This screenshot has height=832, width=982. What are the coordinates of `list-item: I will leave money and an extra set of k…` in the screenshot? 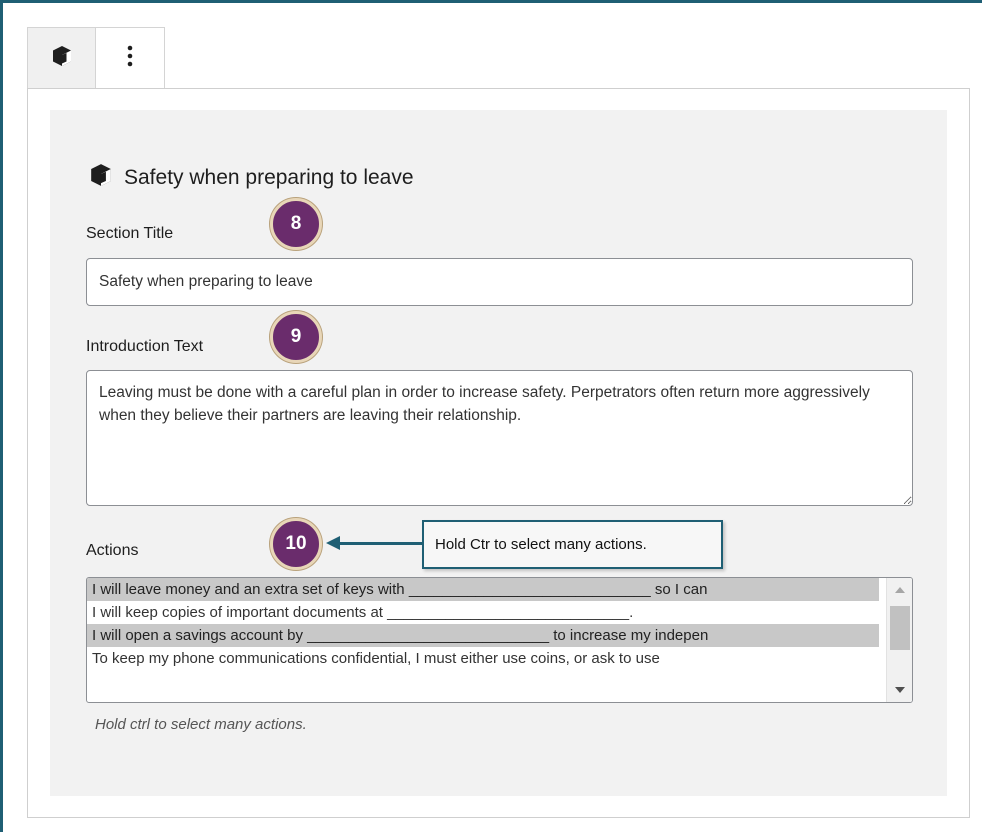 It's located at (483, 589).